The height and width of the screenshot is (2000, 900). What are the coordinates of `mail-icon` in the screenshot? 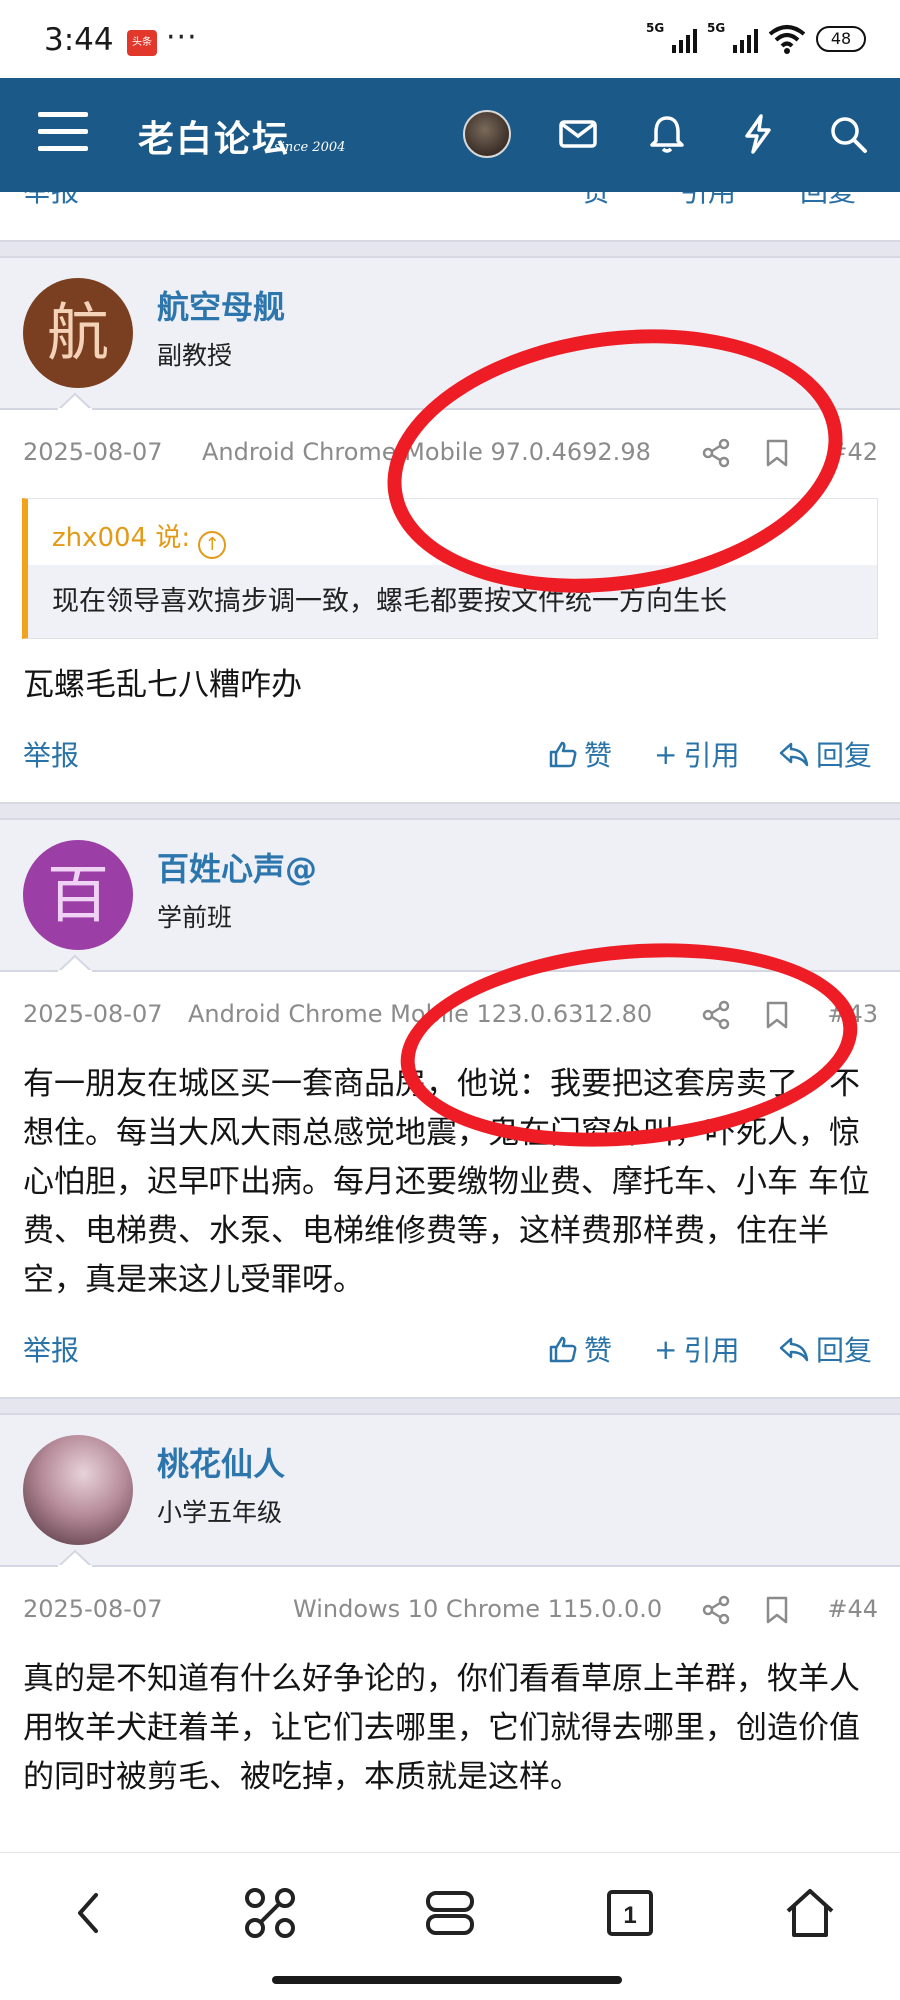 It's located at (578, 134).